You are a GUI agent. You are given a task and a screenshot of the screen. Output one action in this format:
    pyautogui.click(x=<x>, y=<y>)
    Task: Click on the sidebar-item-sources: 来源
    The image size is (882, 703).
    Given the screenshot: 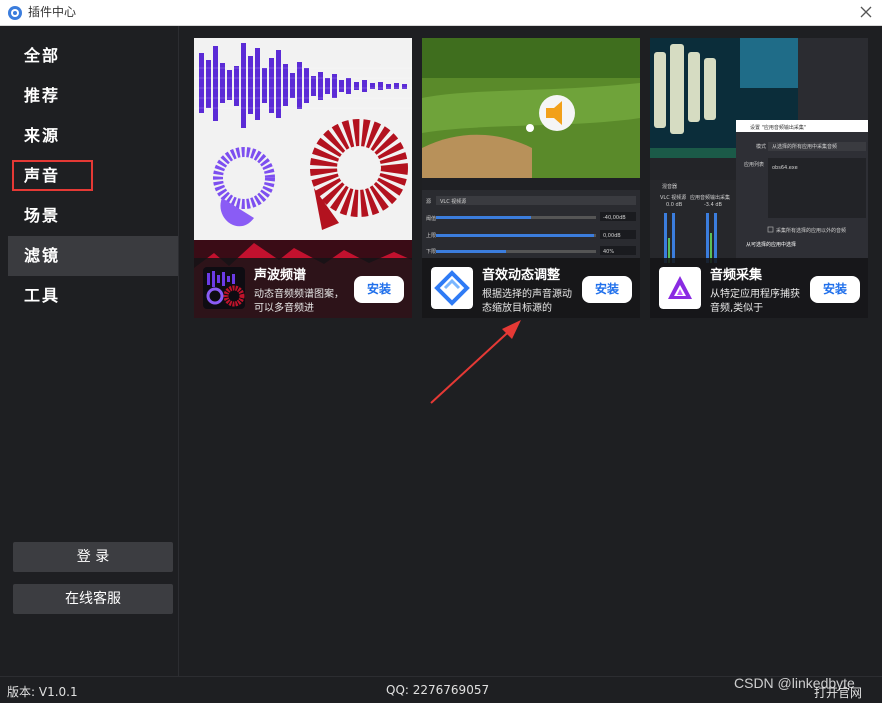 What is the action you would take?
    pyautogui.click(x=93, y=136)
    